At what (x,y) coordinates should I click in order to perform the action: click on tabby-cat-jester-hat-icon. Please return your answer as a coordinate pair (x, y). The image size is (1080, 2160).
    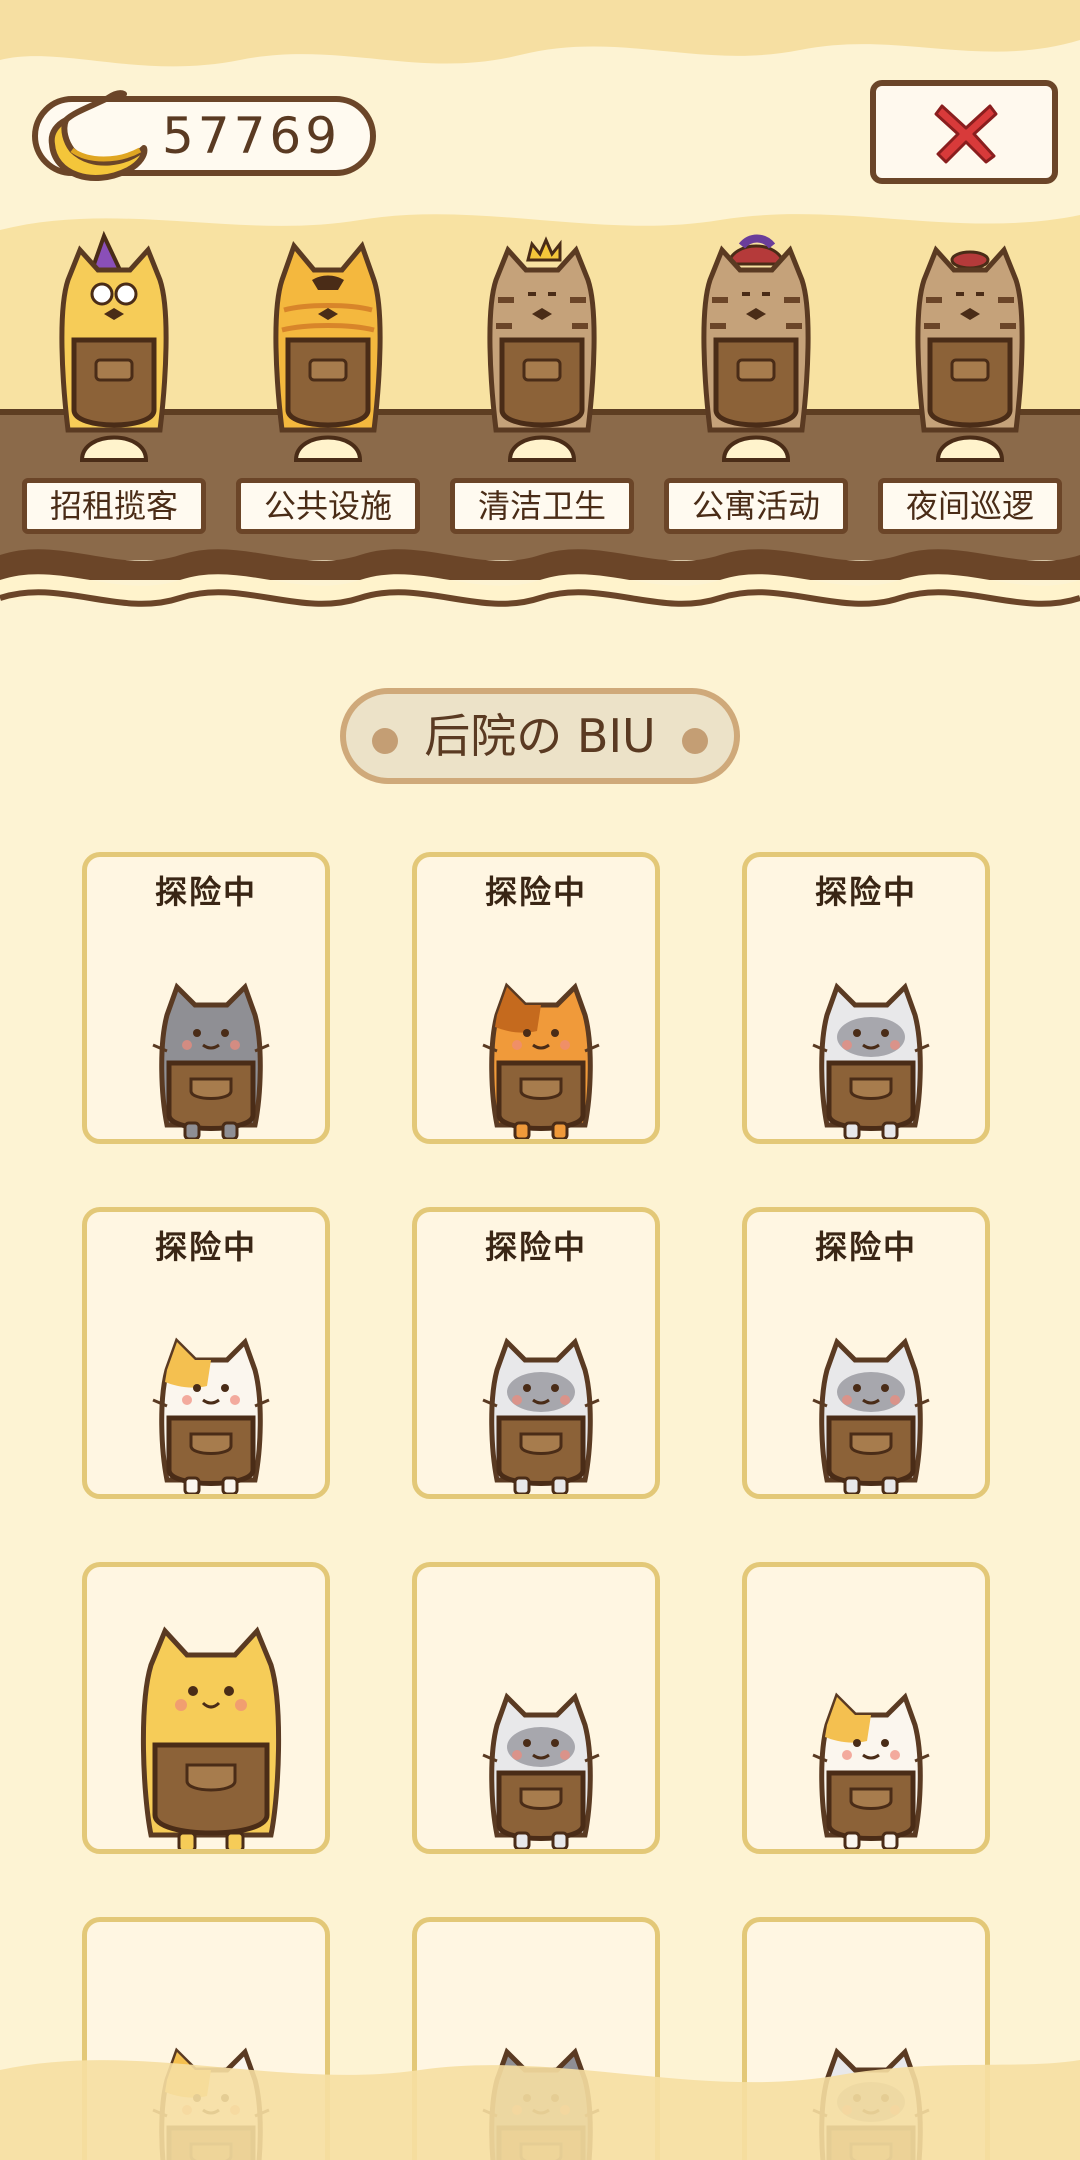
    Looking at the image, I should click on (756, 348).